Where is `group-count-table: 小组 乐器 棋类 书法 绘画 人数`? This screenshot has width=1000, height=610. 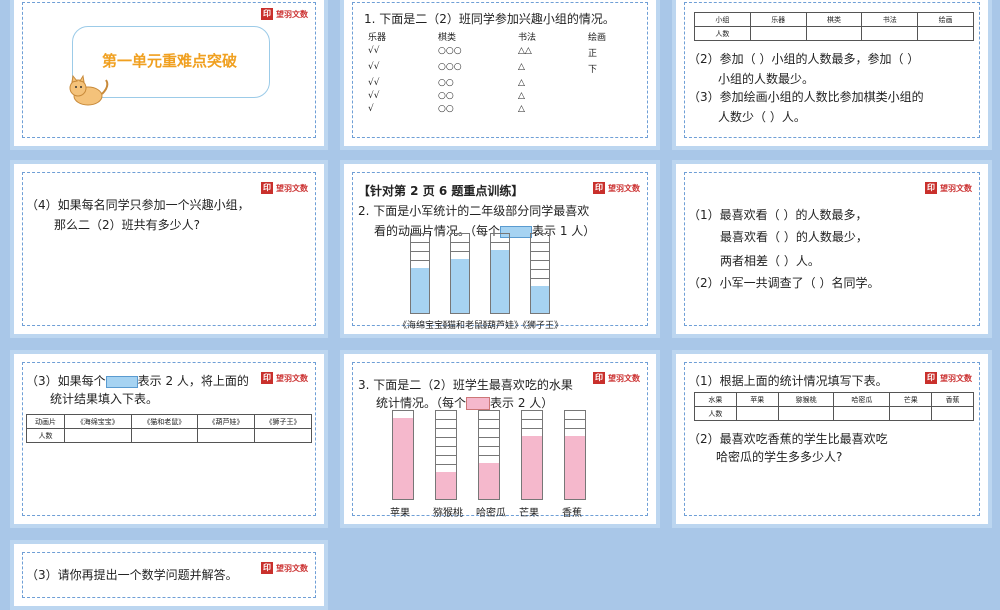
group-count-table: 小组 乐器 棋类 书法 绘画 人数 is located at coordinates (834, 26).